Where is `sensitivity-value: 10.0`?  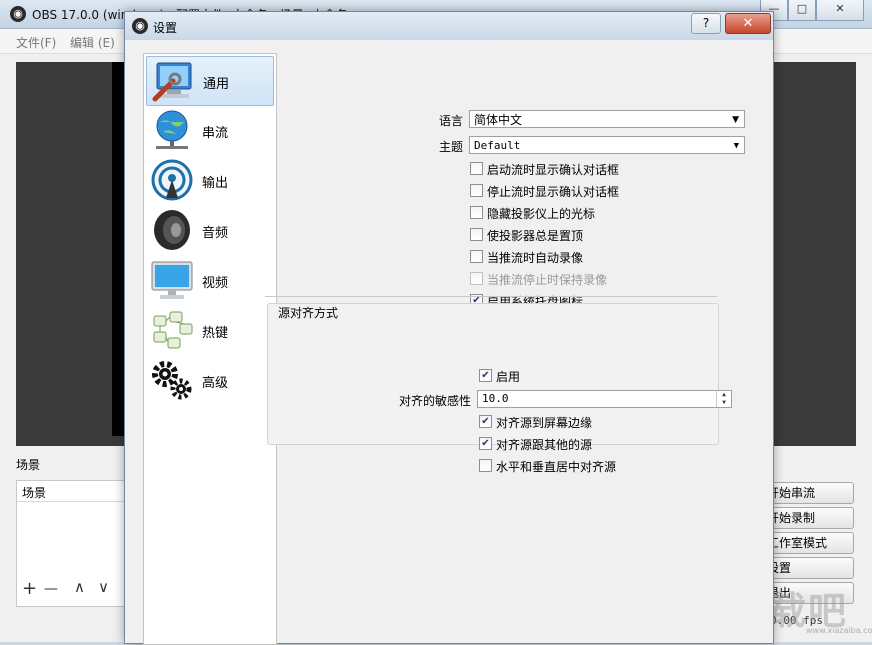 sensitivity-value: 10.0 is located at coordinates (495, 398).